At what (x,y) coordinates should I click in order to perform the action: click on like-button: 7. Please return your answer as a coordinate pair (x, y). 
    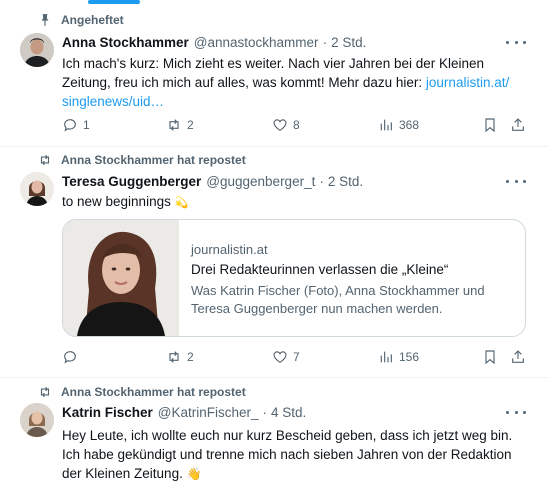
    Looking at the image, I should click on (286, 357).